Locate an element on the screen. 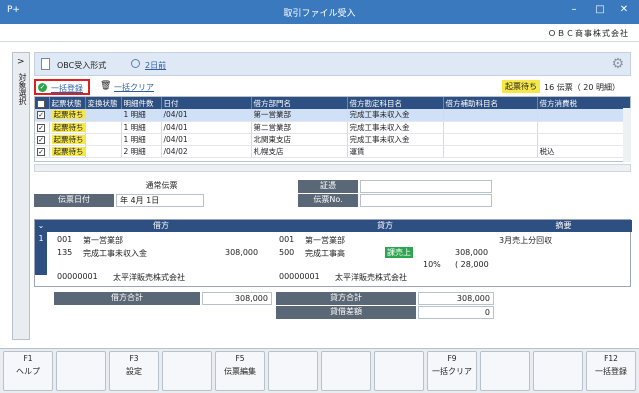  memo-header: 摘要 is located at coordinates (563, 226).